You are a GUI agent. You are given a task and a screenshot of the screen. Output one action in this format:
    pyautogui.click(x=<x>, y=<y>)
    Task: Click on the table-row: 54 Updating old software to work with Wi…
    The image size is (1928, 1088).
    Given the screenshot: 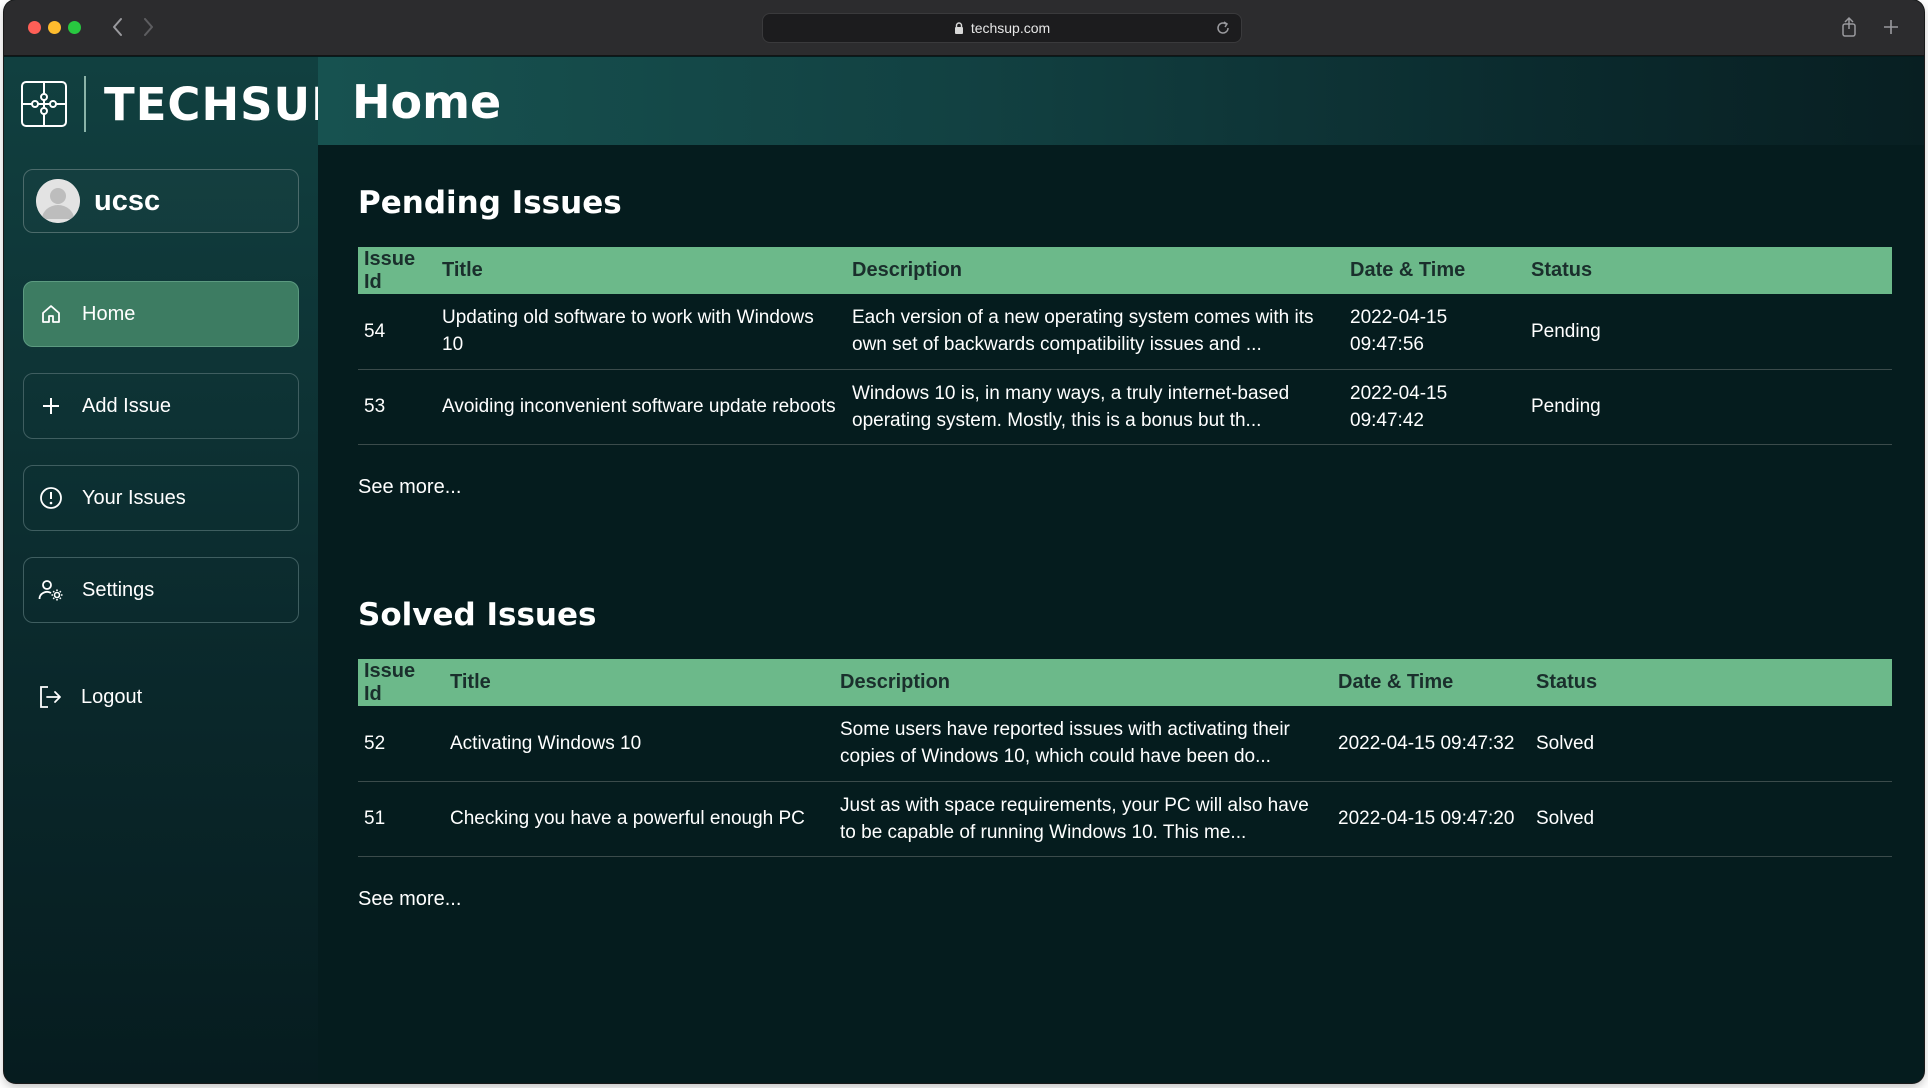 What is the action you would take?
    pyautogui.click(x=1125, y=332)
    